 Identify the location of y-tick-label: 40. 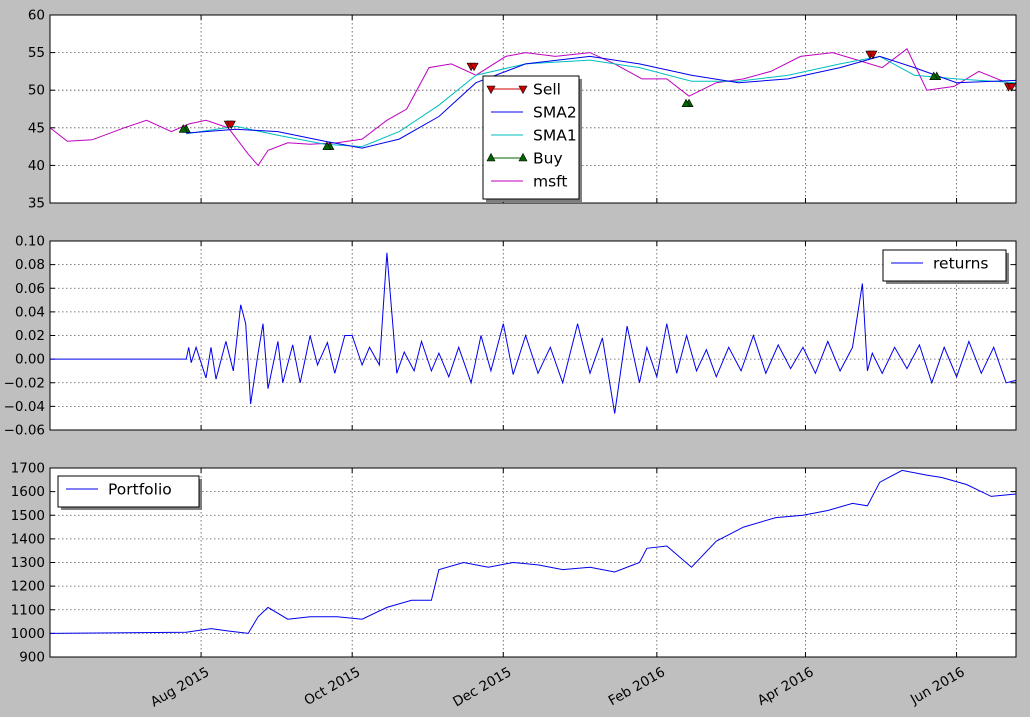
(36, 166).